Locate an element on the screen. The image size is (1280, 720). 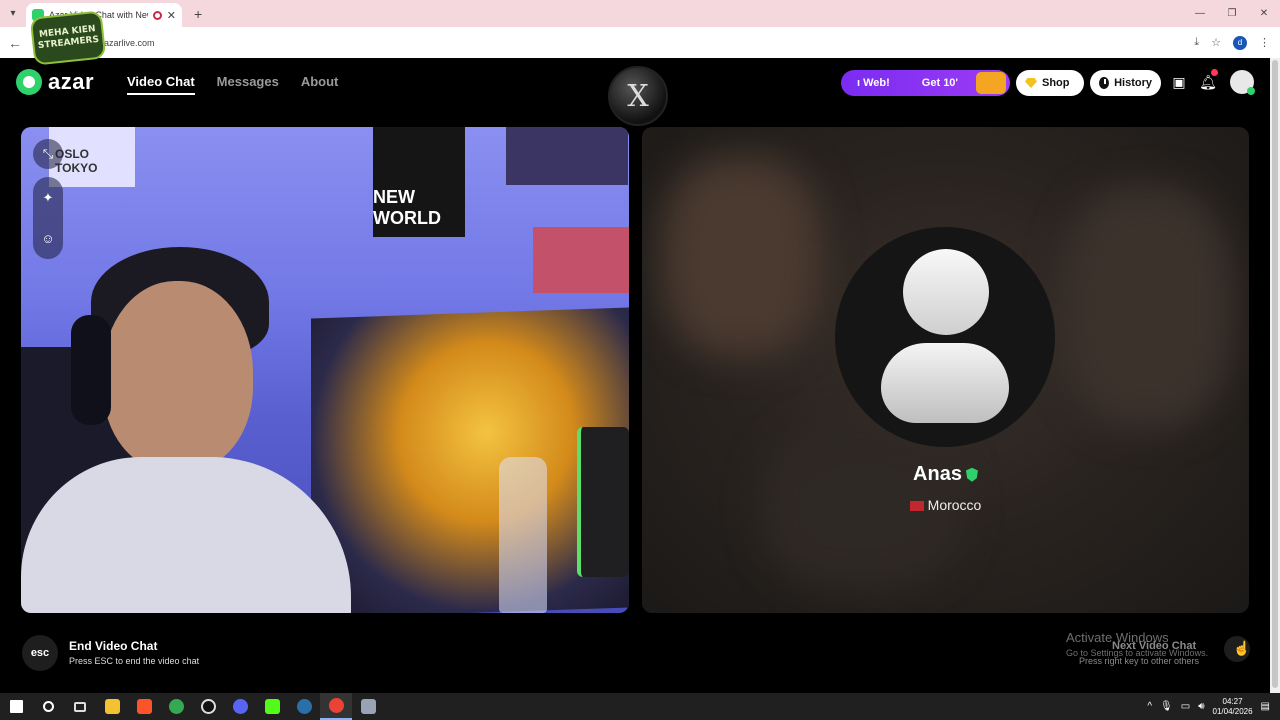
task-view-icon is located at coordinates (80, 706).